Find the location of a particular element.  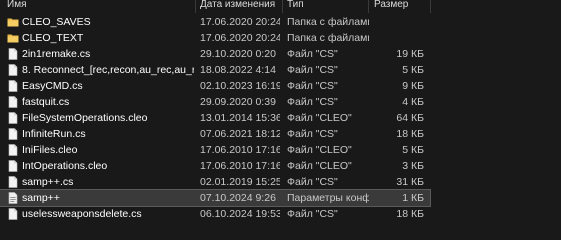

file-name: CLEO_SAVES is located at coordinates (56, 22).